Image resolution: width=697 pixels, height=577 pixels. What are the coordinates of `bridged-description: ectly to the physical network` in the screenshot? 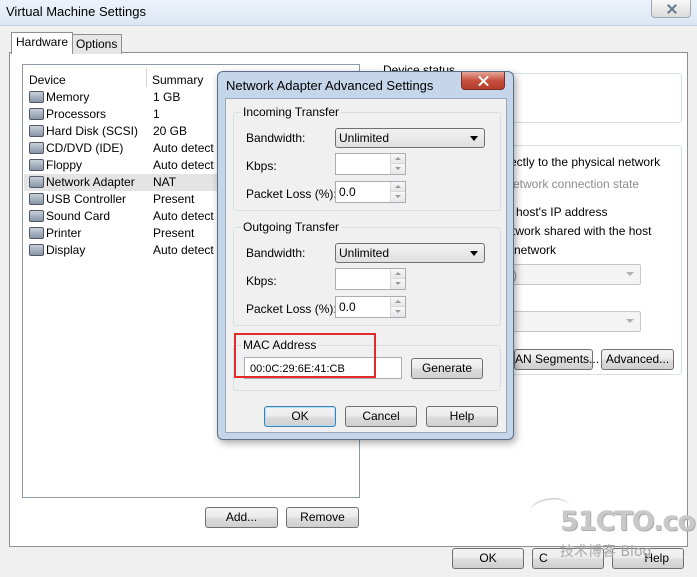 It's located at (585, 162).